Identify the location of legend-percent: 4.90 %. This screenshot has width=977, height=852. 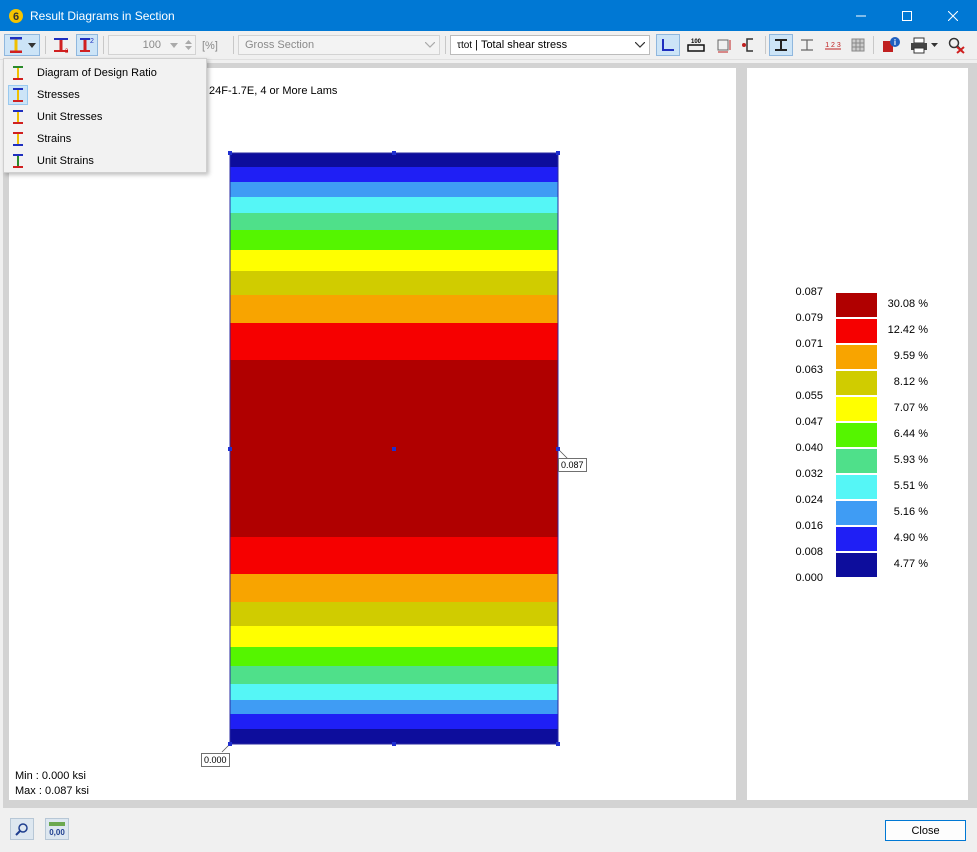
(910, 538).